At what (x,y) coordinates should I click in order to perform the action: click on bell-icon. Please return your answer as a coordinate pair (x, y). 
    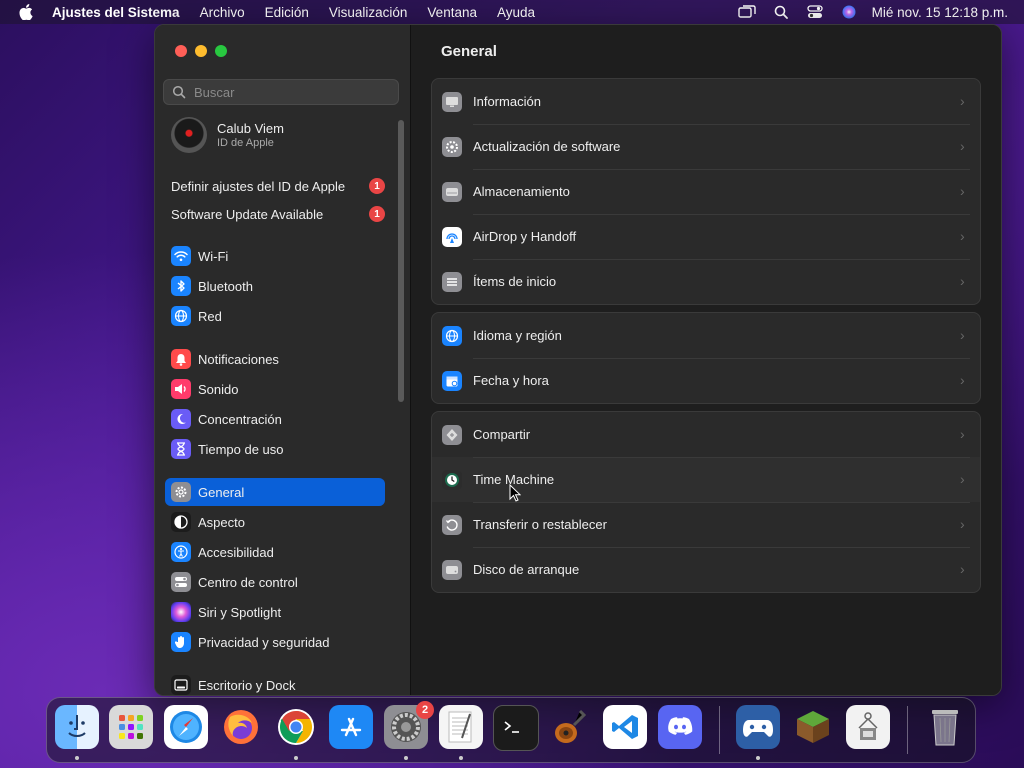
    Looking at the image, I should click on (181, 359).